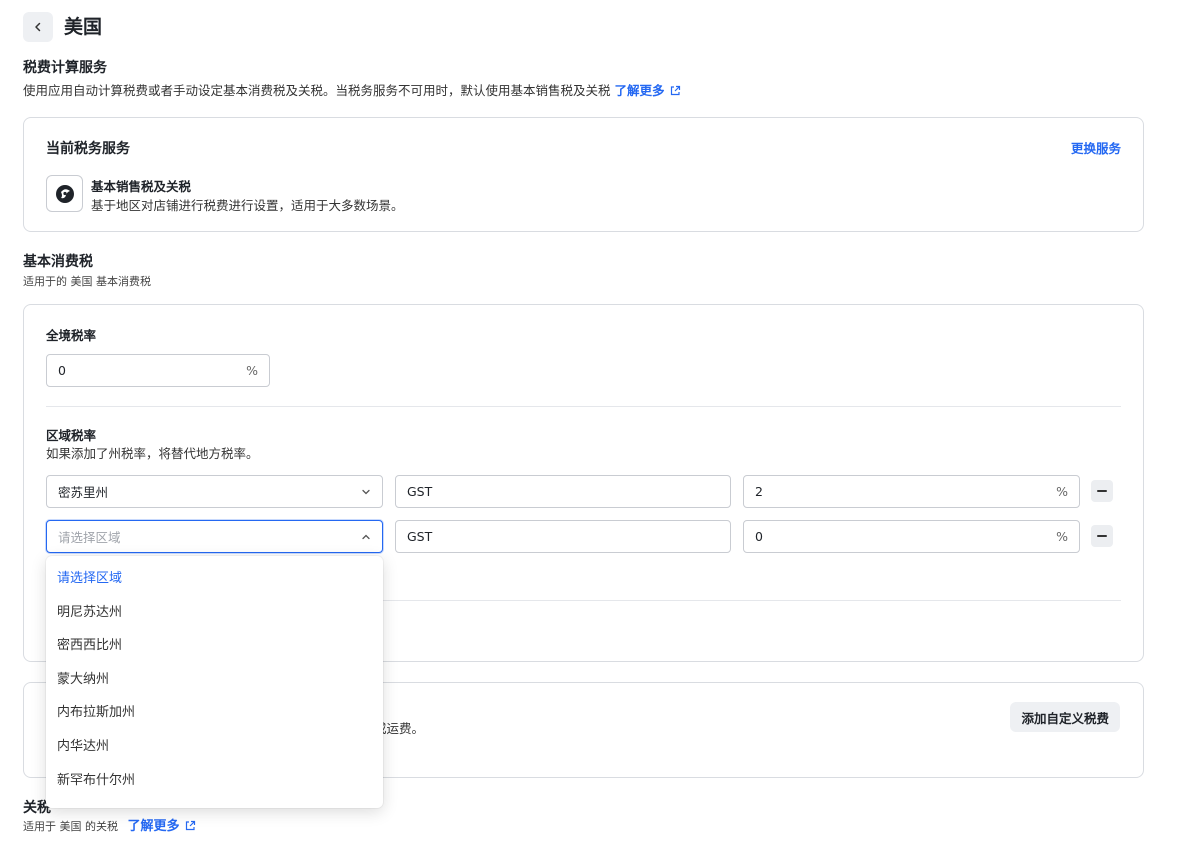 This screenshot has height=843, width=1190. Describe the element at coordinates (58, 262) in the screenshot. I see `basic-tax-title: 基本消费税` at that location.